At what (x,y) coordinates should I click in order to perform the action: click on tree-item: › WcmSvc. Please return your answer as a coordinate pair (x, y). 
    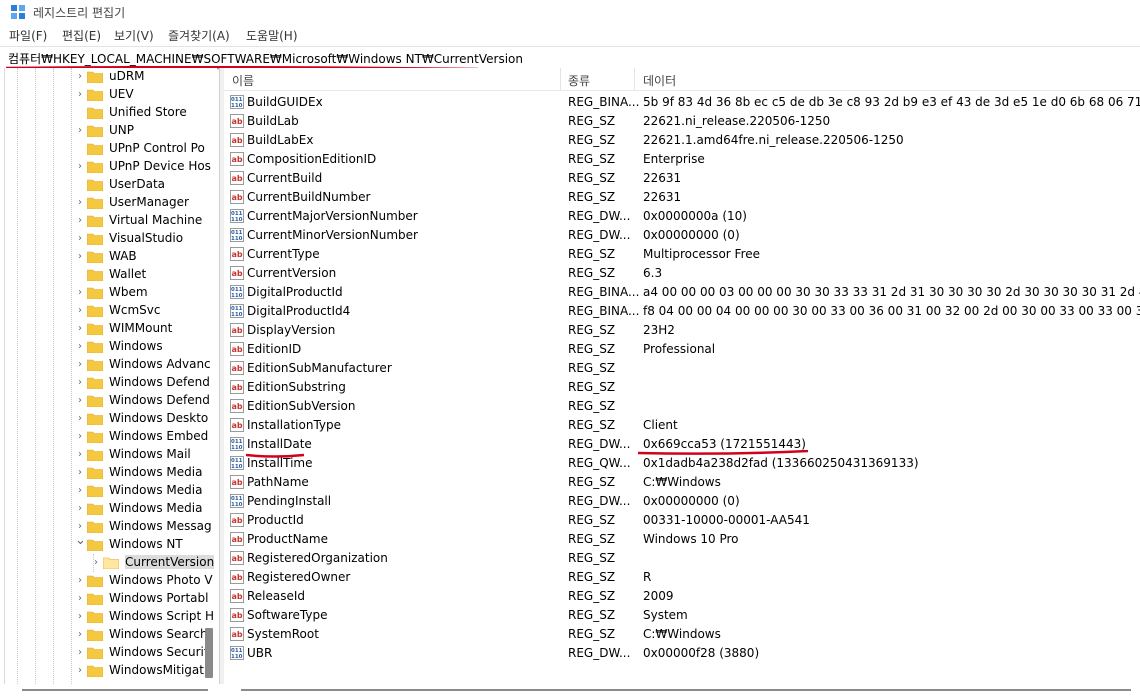
    Looking at the image, I should click on (111, 311).